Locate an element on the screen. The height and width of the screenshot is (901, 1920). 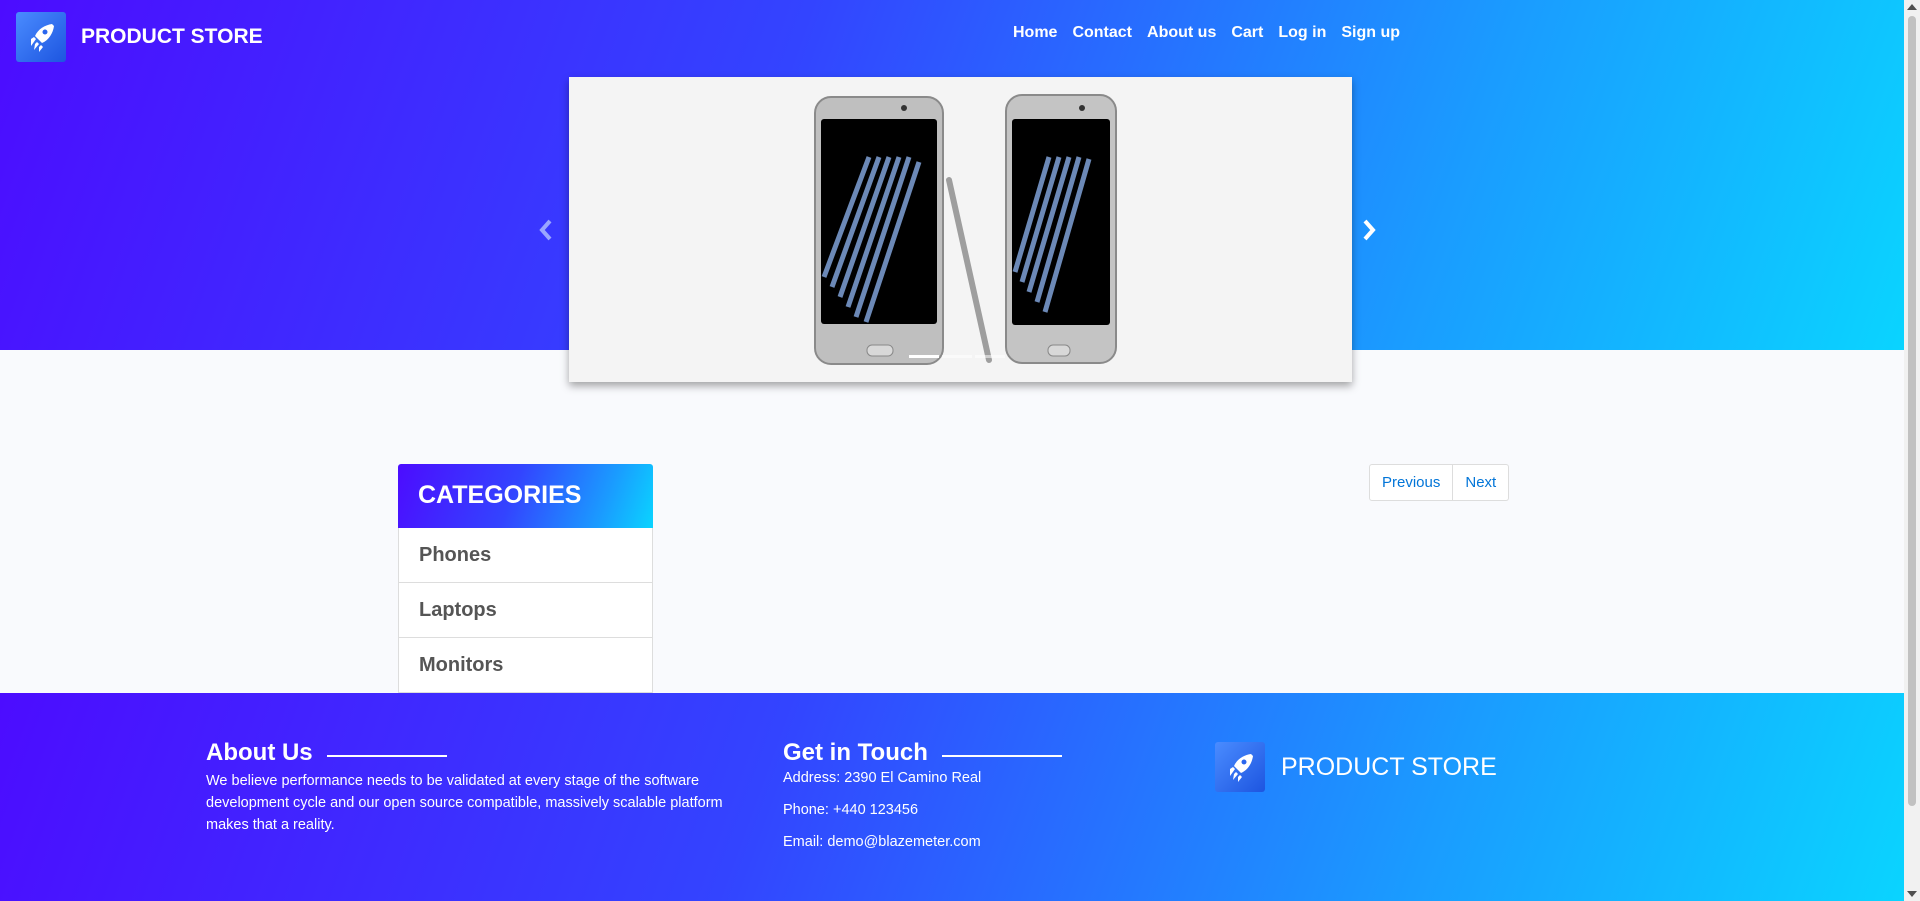
page-scrollbar is located at coordinates (1912, 450).